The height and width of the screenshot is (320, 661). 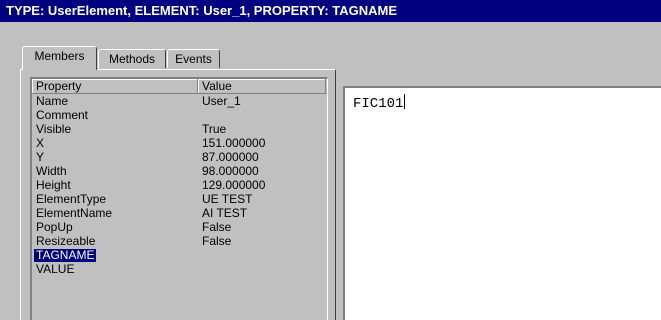 I want to click on grid-row-resizeable: Resizeable False, so click(x=179, y=241).